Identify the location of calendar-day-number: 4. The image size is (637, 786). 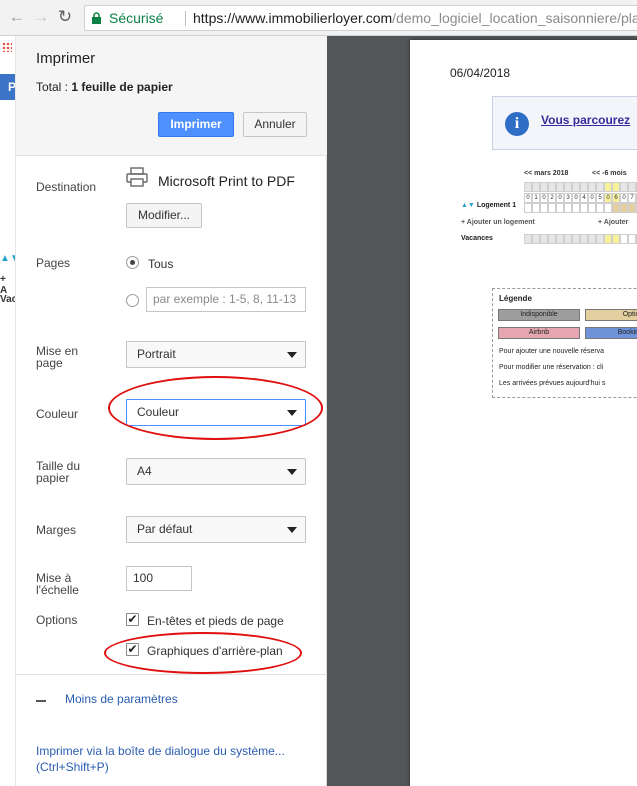
(584, 198).